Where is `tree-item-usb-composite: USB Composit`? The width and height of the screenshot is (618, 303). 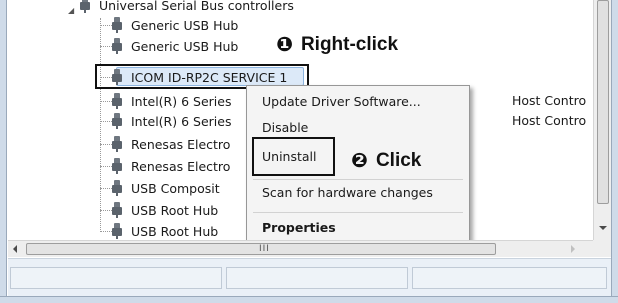
tree-item-usb-composite: USB Composit is located at coordinates (166, 188).